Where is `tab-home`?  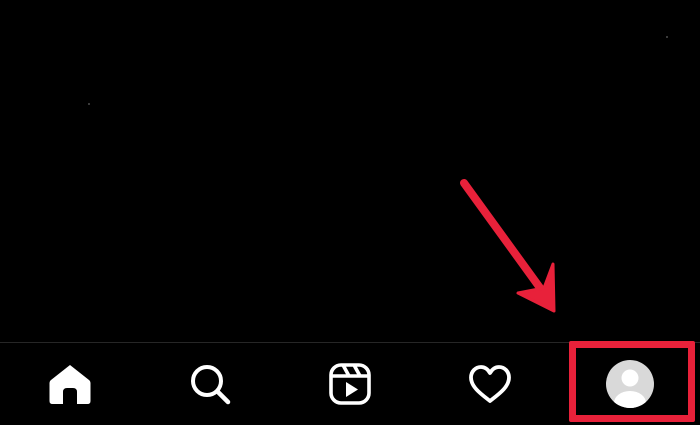
tab-home is located at coordinates (70, 384).